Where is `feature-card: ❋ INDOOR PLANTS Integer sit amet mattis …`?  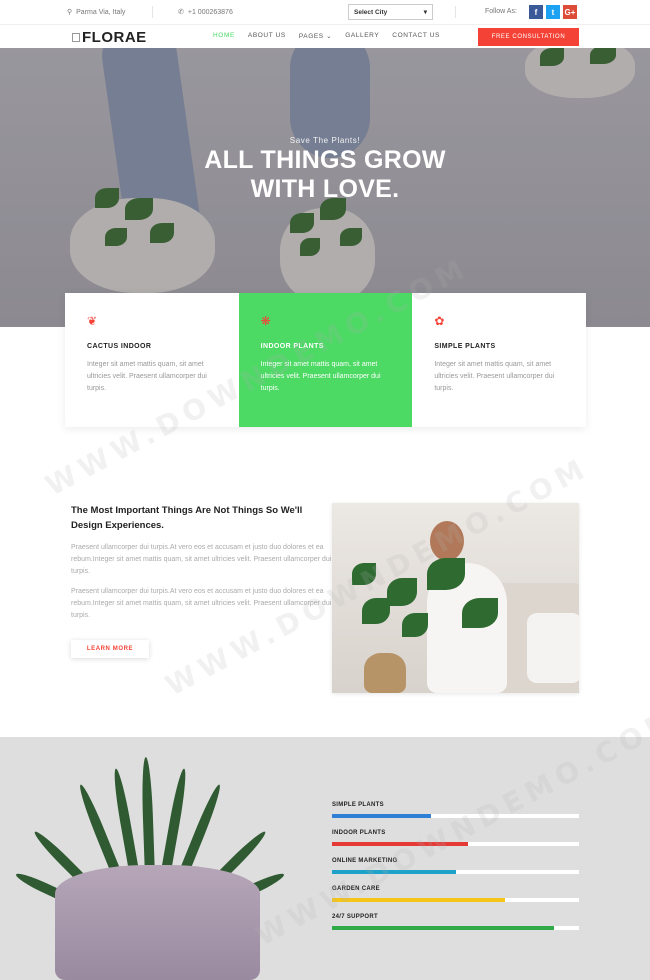 feature-card: ❋ INDOOR PLANTS Integer sit amet mattis … is located at coordinates (325, 360).